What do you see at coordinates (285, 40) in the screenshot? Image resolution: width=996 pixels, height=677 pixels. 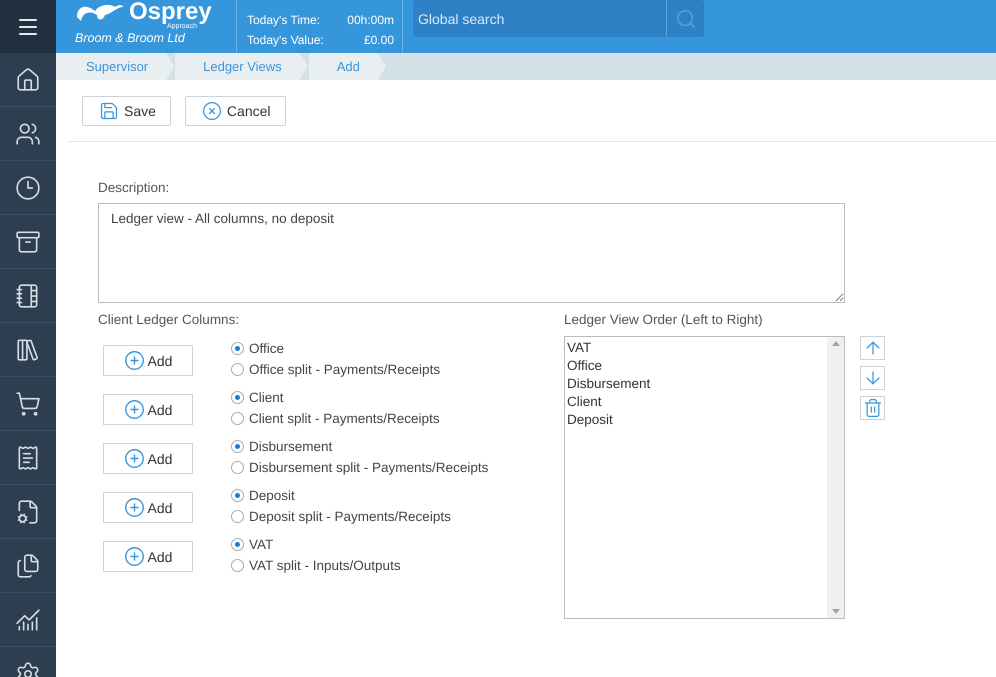 I see `stat-label: Today's Value:` at bounding box center [285, 40].